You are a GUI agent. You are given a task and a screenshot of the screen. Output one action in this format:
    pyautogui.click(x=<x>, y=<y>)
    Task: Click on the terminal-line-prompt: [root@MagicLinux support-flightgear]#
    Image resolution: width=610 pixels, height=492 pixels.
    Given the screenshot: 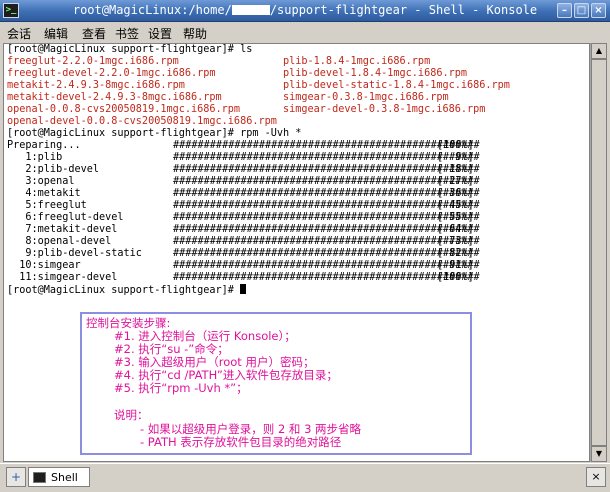 What is the action you would take?
    pyautogui.click(x=154, y=290)
    